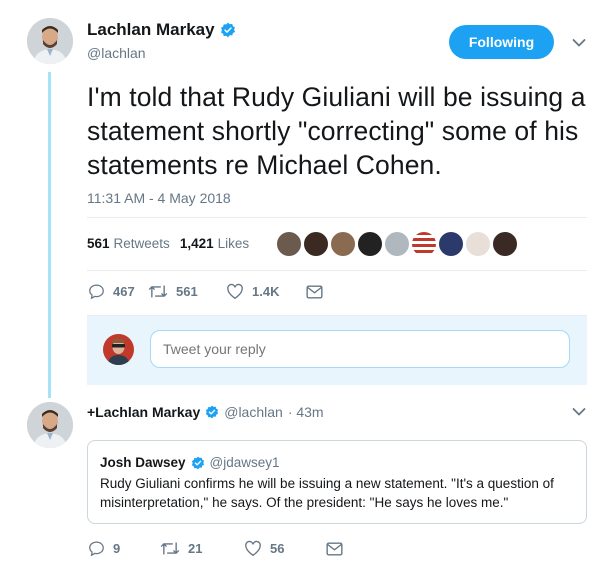 Image resolution: width=611 pixels, height=564 pixels. I want to click on retweets-count: 561, so click(98, 243).